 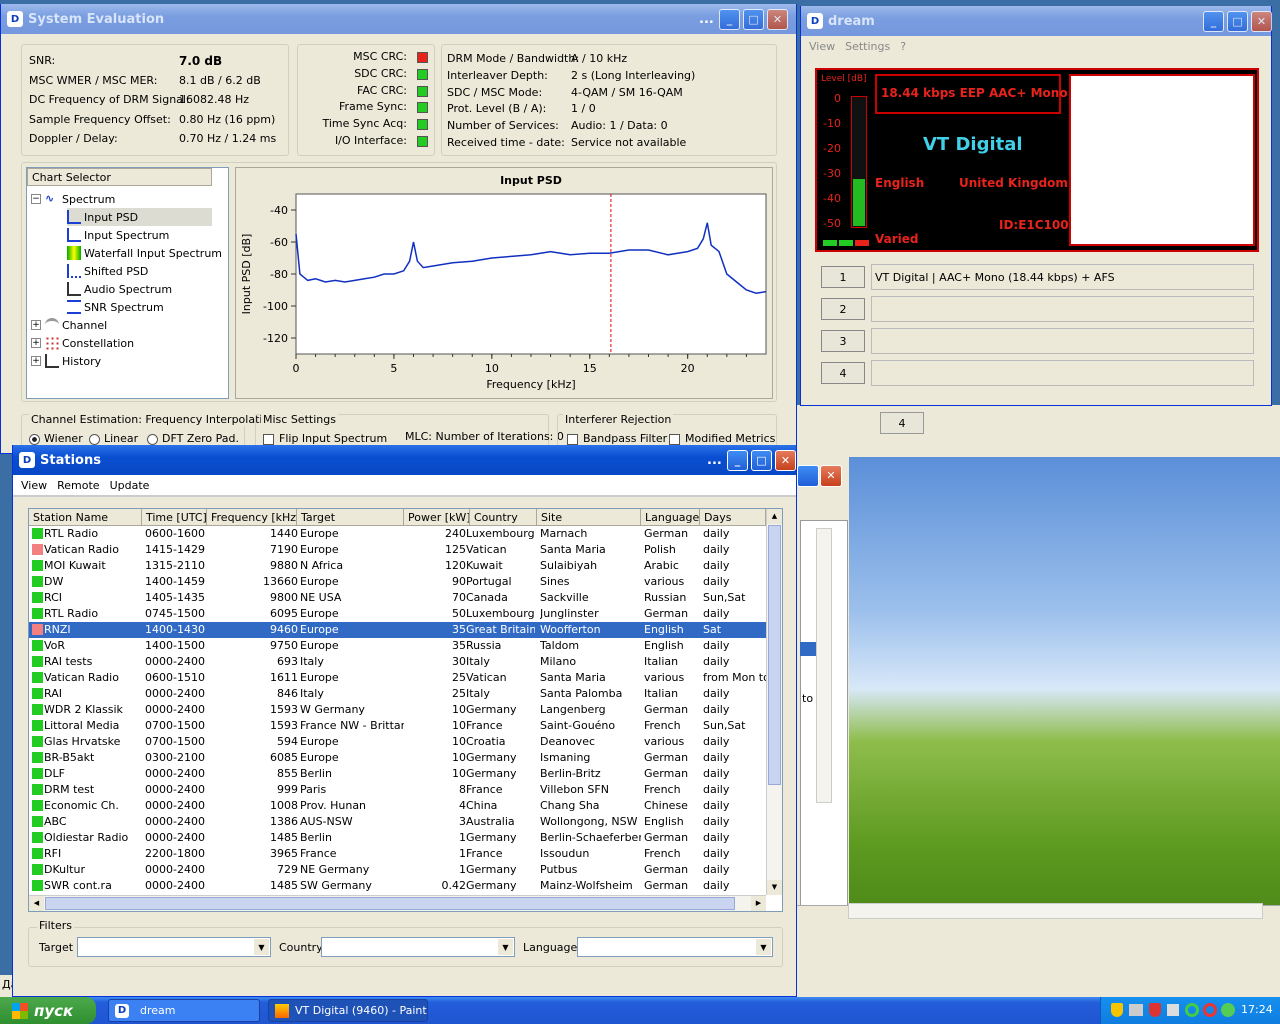 I want to click on horizontal-scrollbar: ◀ ▶, so click(x=397, y=903).